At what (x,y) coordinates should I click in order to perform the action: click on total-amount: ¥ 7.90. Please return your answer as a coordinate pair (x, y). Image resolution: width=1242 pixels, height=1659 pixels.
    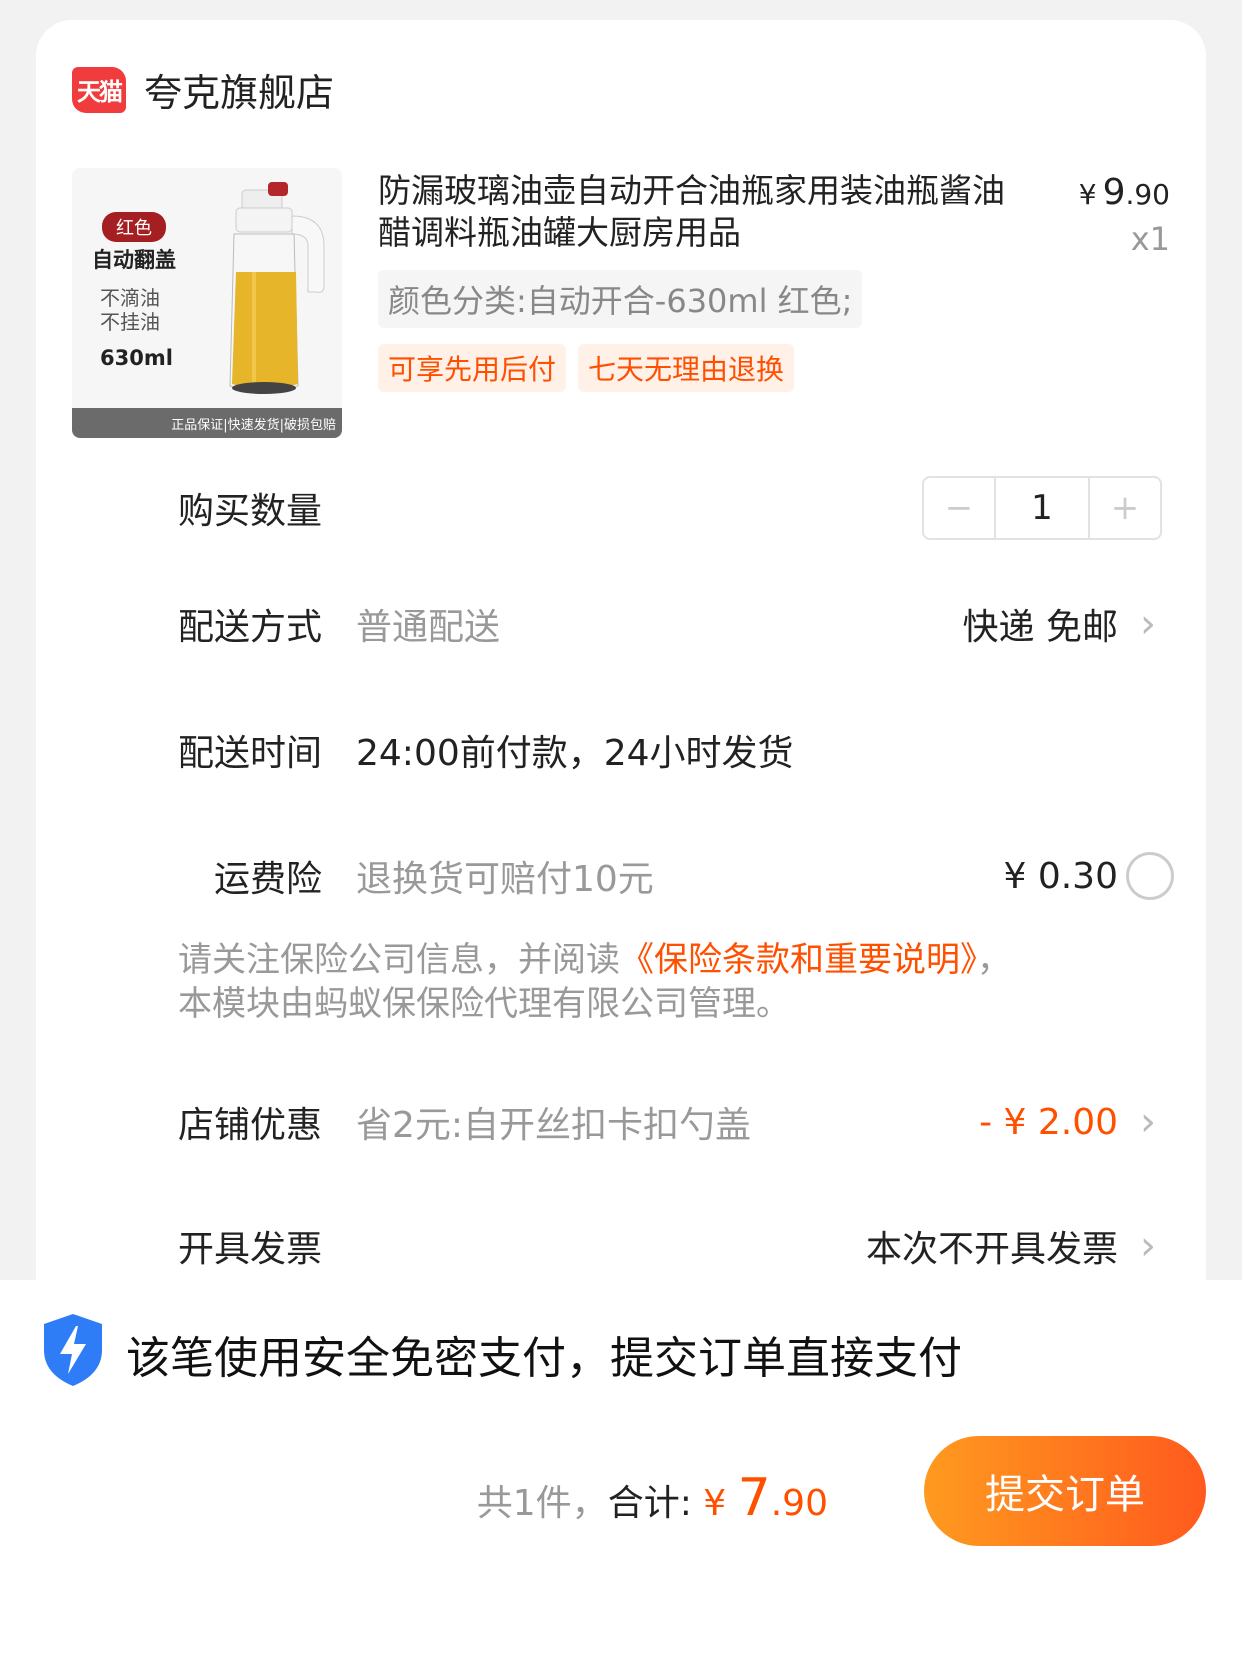
    Looking at the image, I should click on (765, 1498).